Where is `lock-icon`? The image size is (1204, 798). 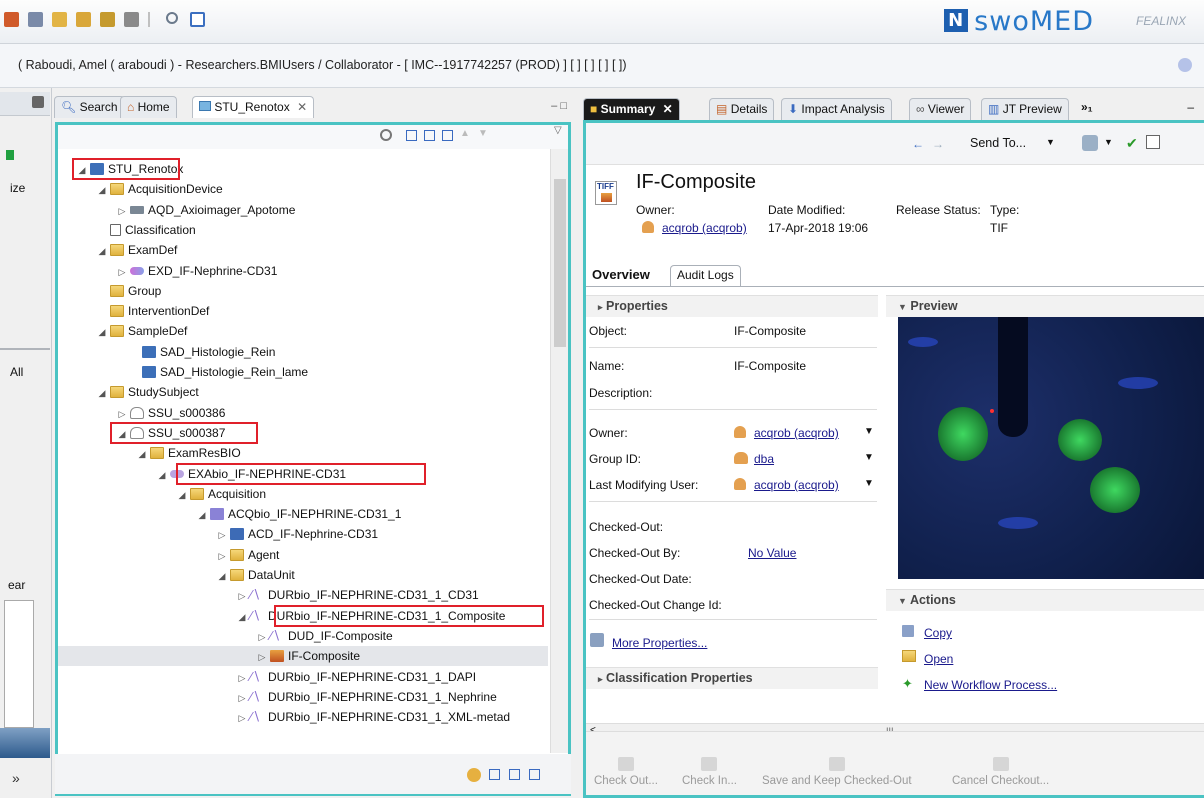 lock-icon is located at coordinates (131, 19).